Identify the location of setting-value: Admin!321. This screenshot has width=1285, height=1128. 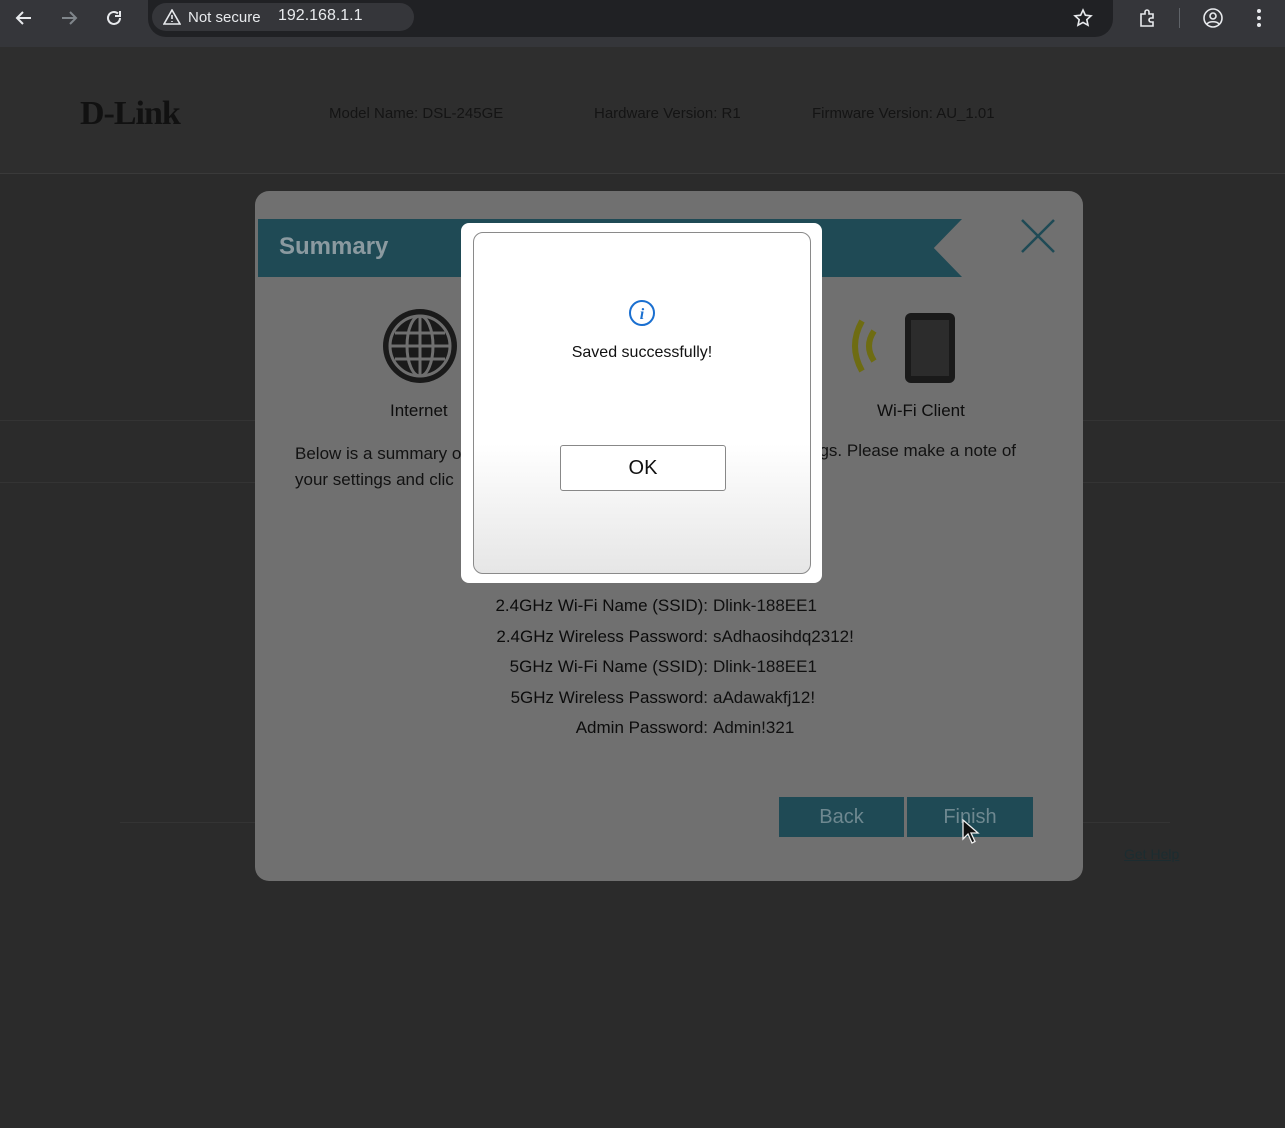
(754, 727).